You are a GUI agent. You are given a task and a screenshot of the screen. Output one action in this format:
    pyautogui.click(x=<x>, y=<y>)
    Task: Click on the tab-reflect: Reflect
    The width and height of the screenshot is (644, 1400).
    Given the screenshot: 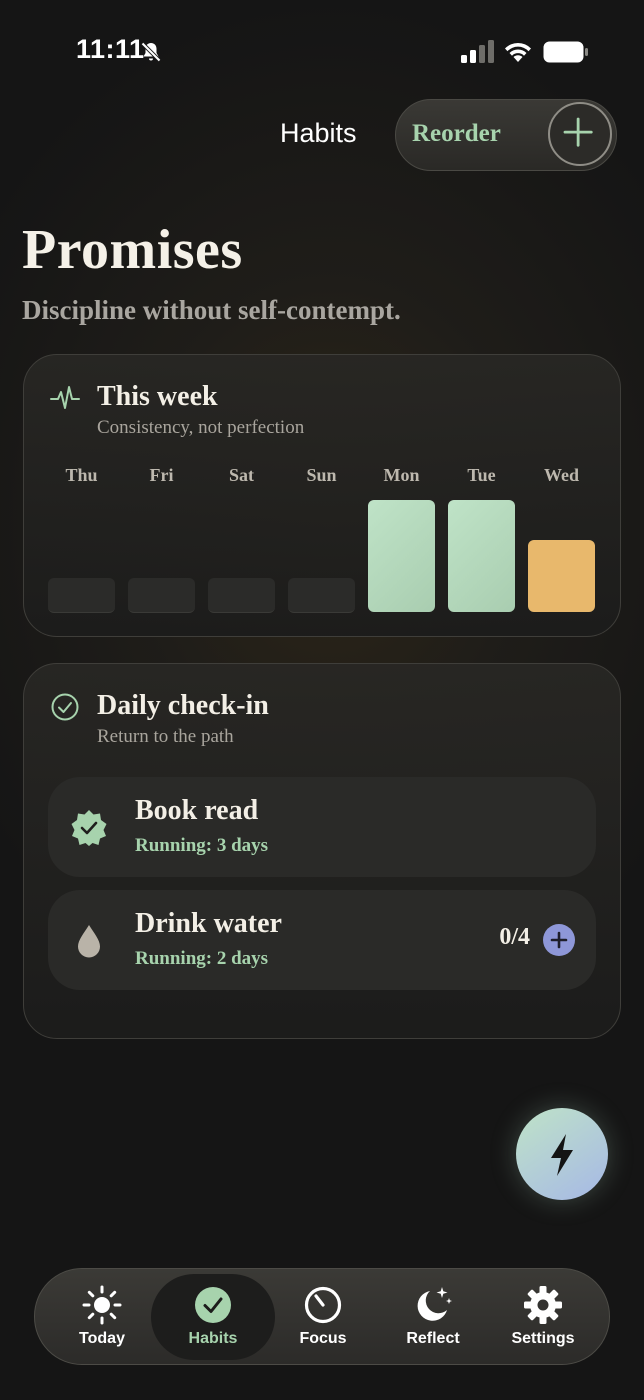 What is the action you would take?
    pyautogui.click(x=433, y=1316)
    